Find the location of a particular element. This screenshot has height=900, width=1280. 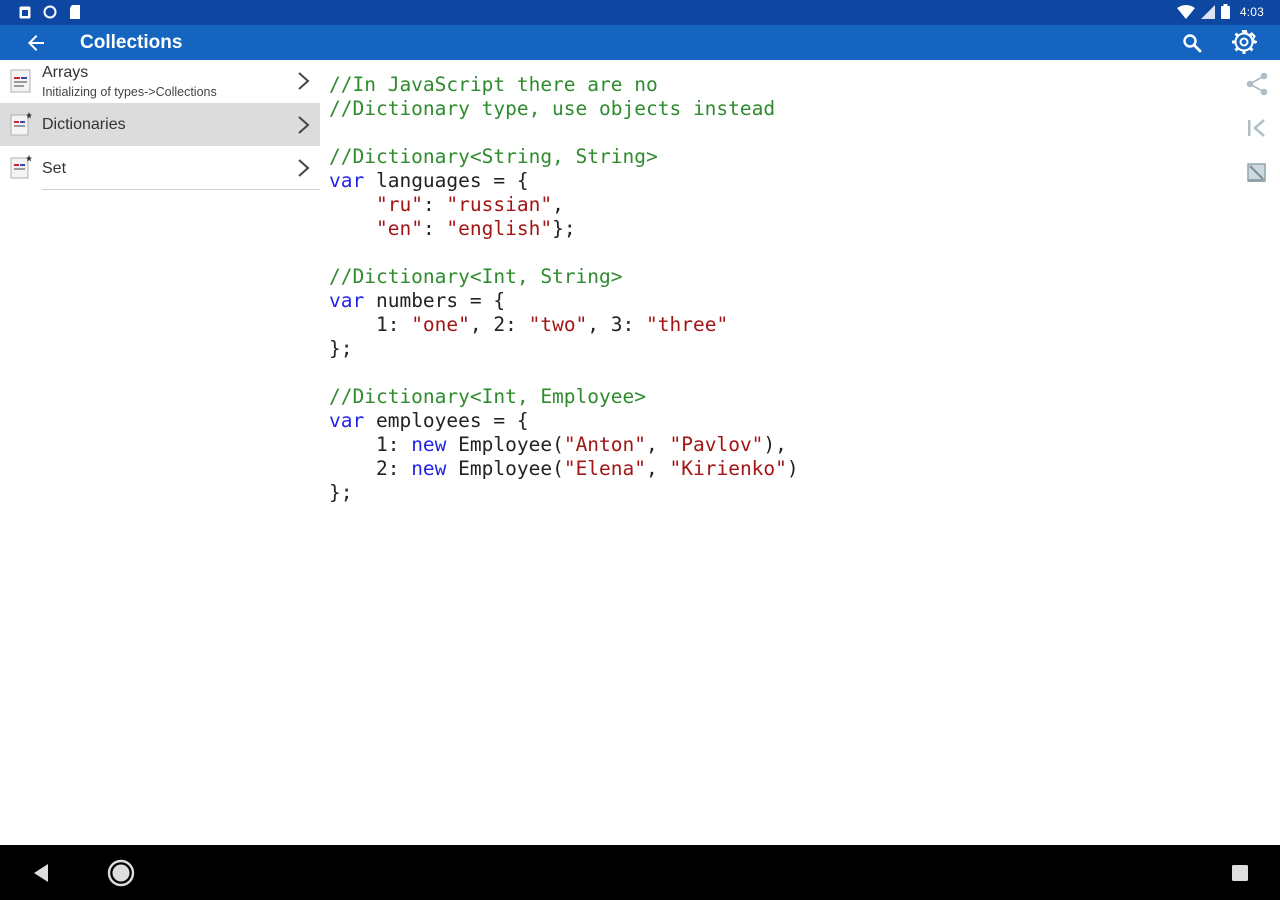

code-token: "en" is located at coordinates (399, 228).